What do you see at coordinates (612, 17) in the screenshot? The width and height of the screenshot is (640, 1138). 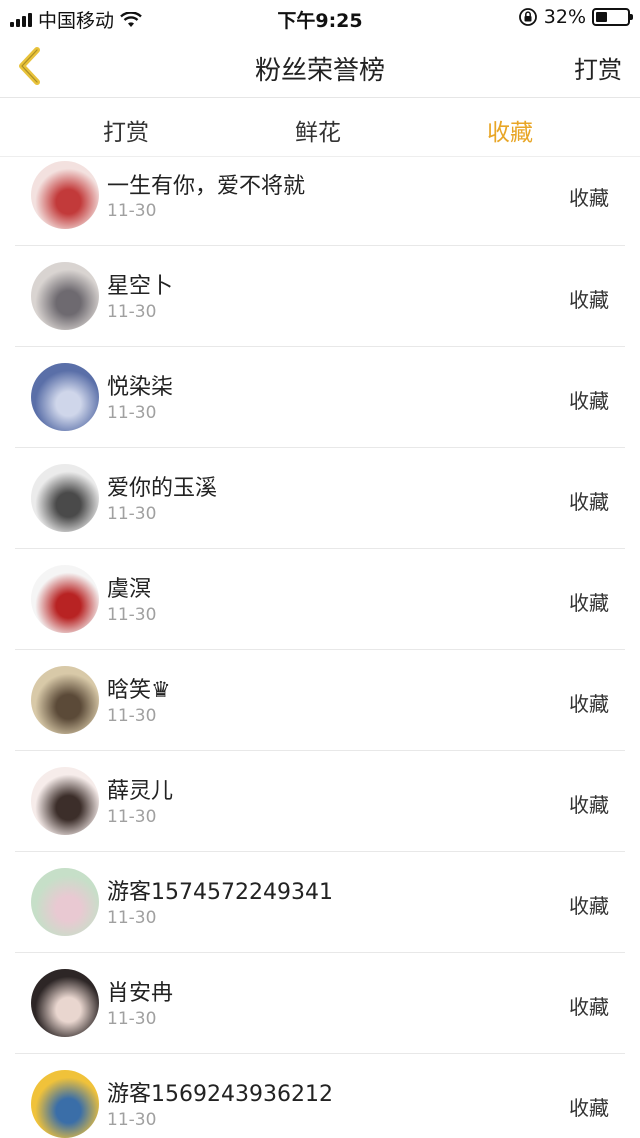 I see `battery-icon` at bounding box center [612, 17].